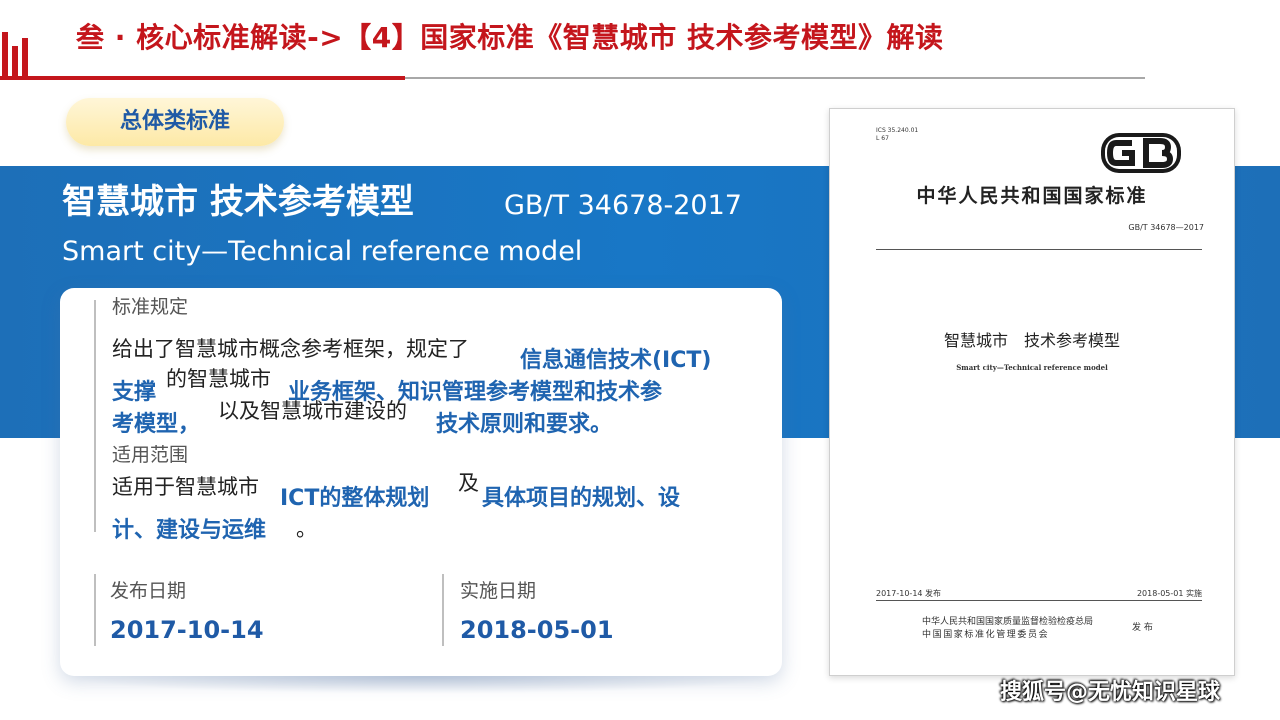 The image size is (1280, 720). I want to click on standard-title-cn: 智慧城市 技术参考模型, so click(238, 202).